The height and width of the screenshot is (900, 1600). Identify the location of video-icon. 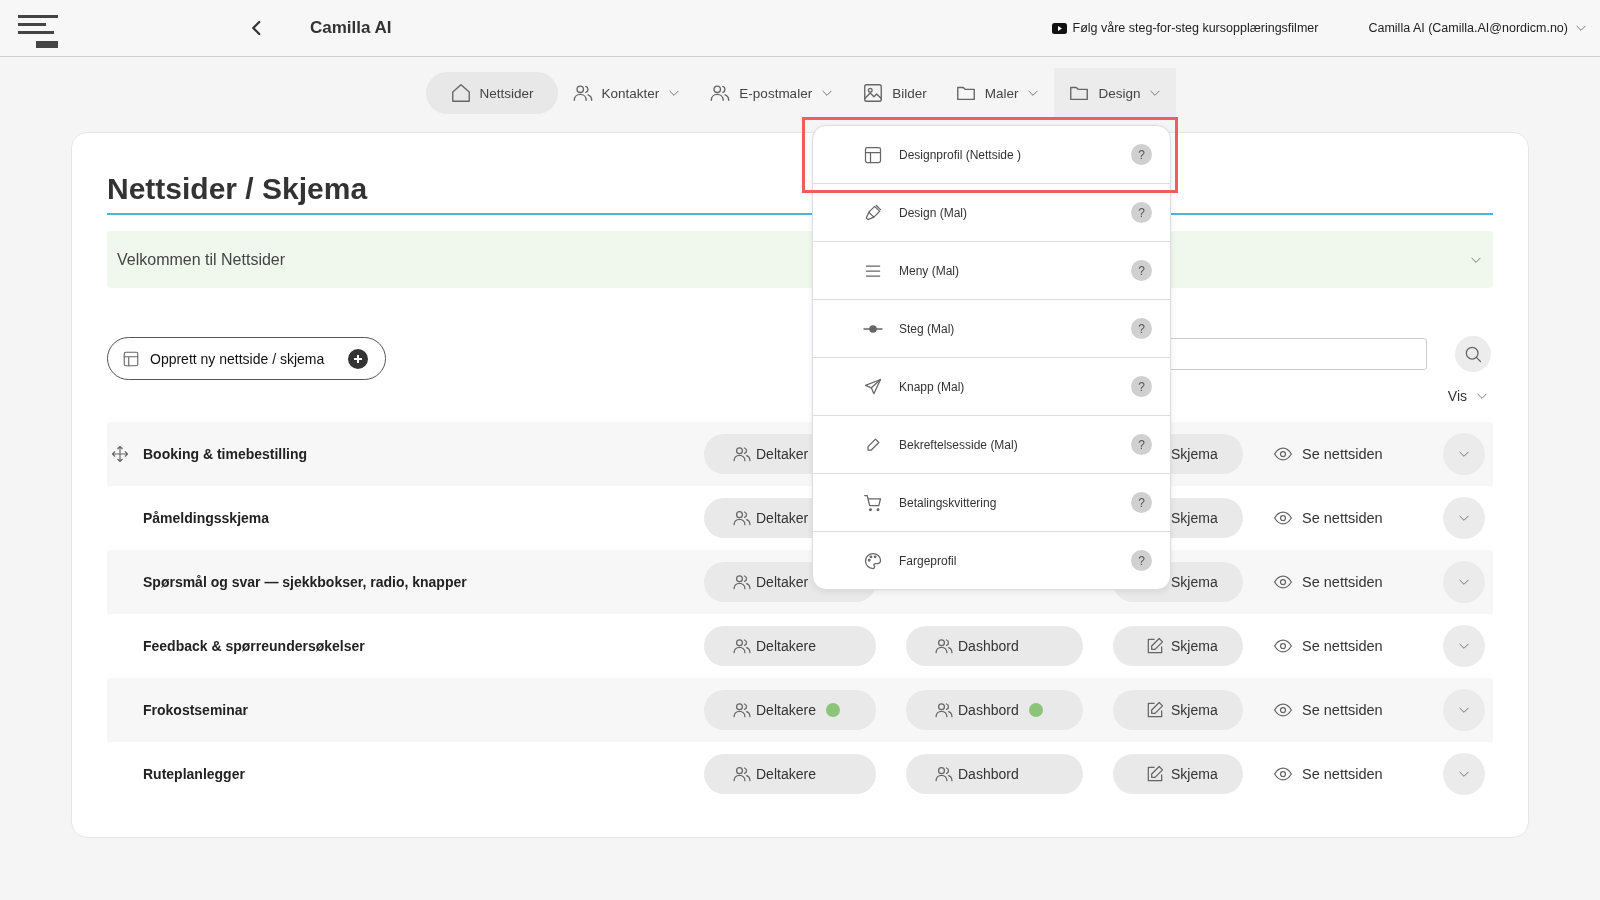
(1059, 28).